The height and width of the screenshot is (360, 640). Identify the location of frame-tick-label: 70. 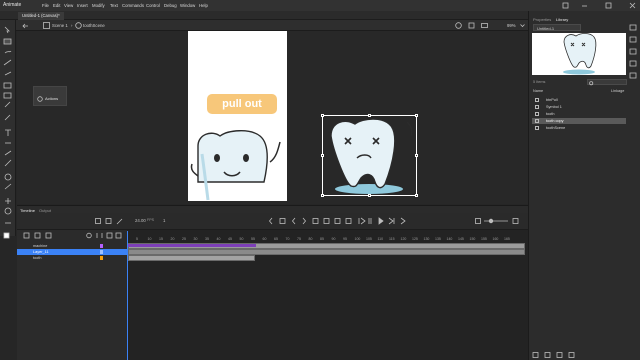
(287, 239).